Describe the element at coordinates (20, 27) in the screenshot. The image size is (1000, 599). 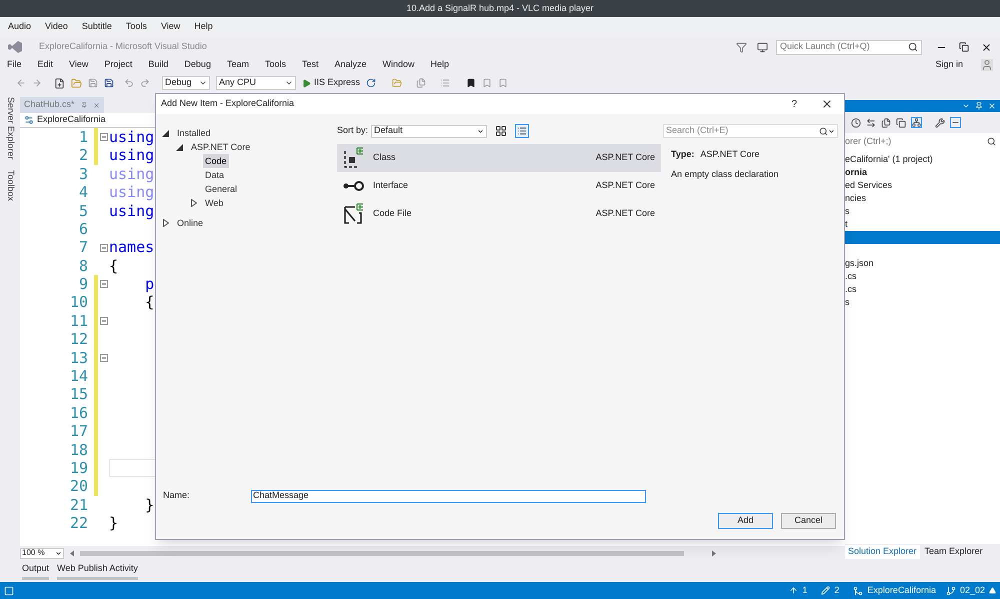
I see `menu-item: Audio` at that location.